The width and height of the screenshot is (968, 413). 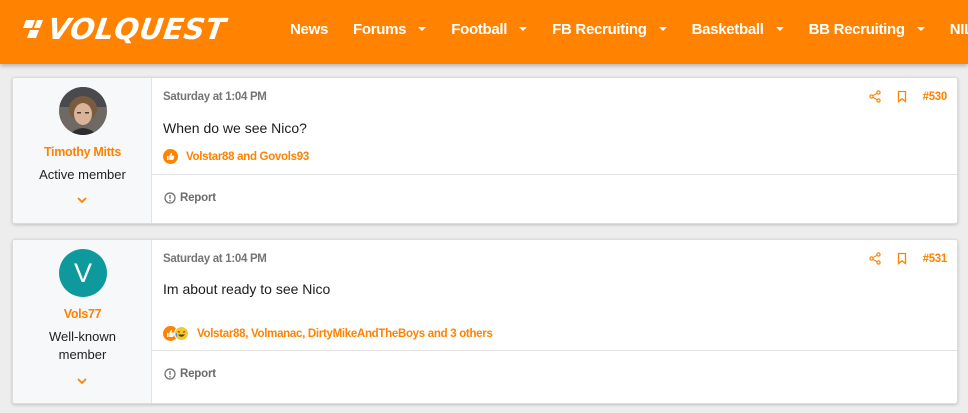 I want to click on nav-item-bb-recruiting: BB Recruiting, so click(x=867, y=29).